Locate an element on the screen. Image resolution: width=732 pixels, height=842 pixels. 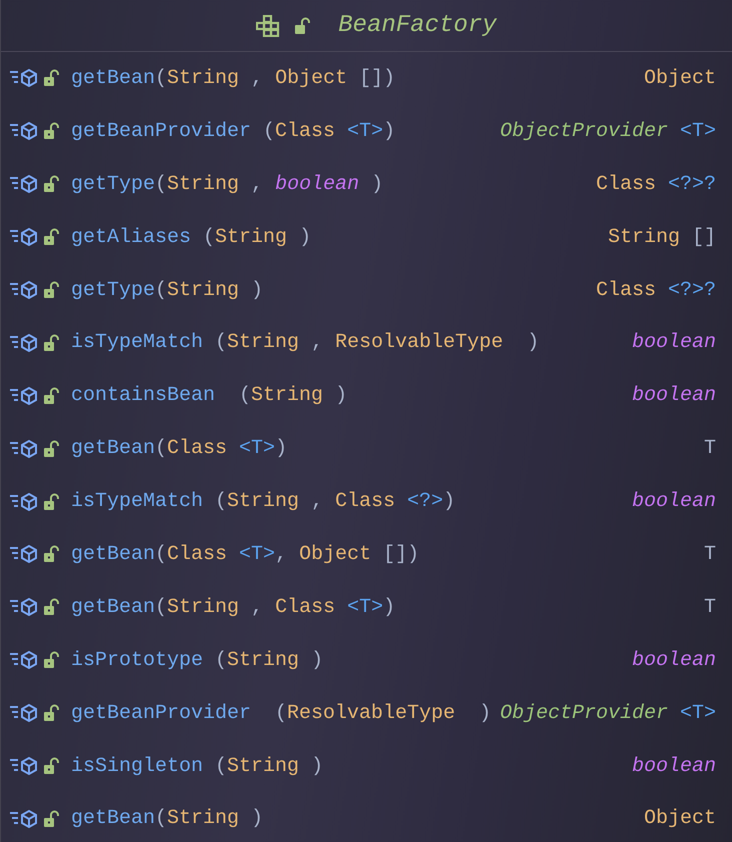
method-parameters: (Class <T>, Object []) is located at coordinates (287, 554).